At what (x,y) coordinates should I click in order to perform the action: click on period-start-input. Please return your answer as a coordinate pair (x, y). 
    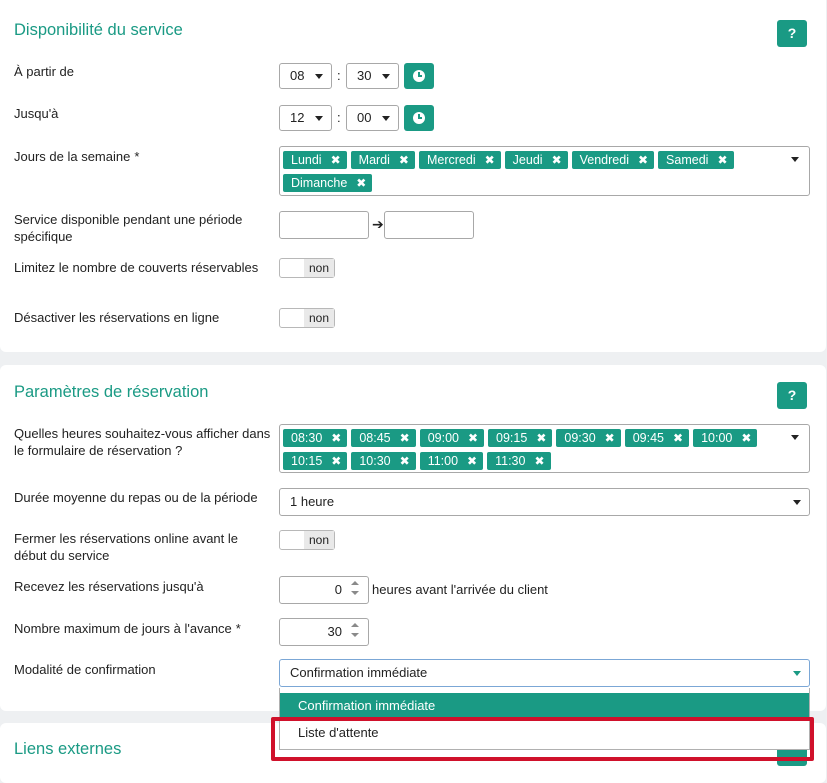
    Looking at the image, I should click on (324, 225).